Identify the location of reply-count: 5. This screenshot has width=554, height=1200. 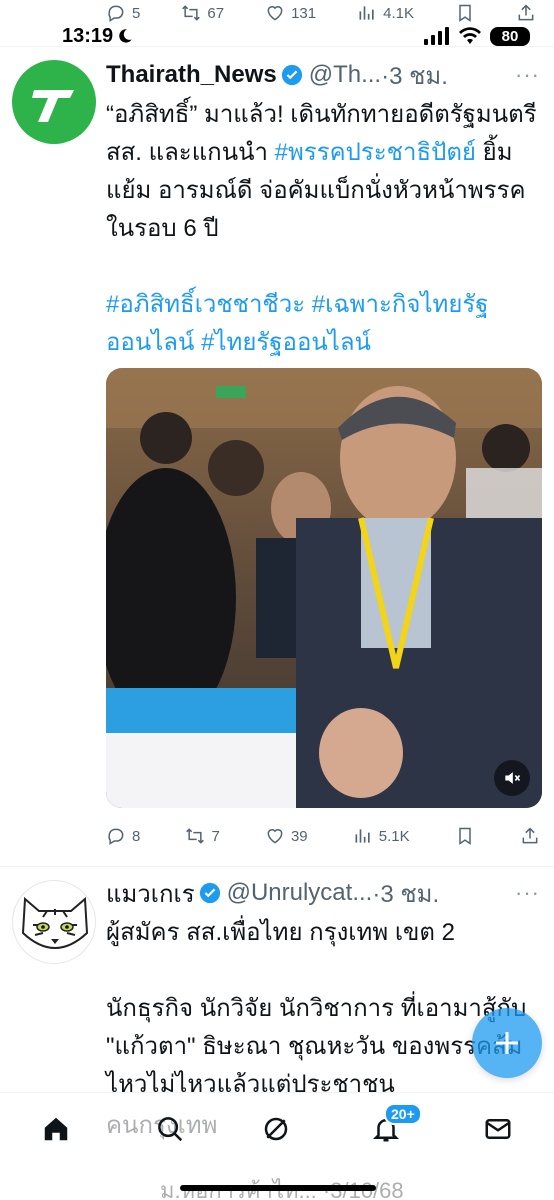
(136, 13).